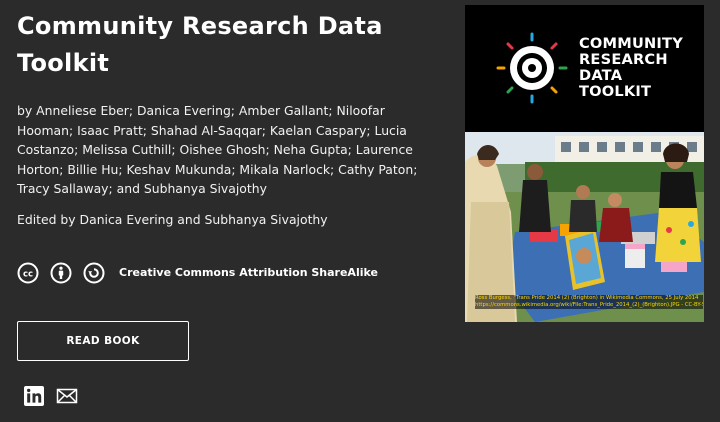 The image size is (720, 422). What do you see at coordinates (200, 44) in the screenshot?
I see `book-title: Community Research Data Toolkit` at bounding box center [200, 44].